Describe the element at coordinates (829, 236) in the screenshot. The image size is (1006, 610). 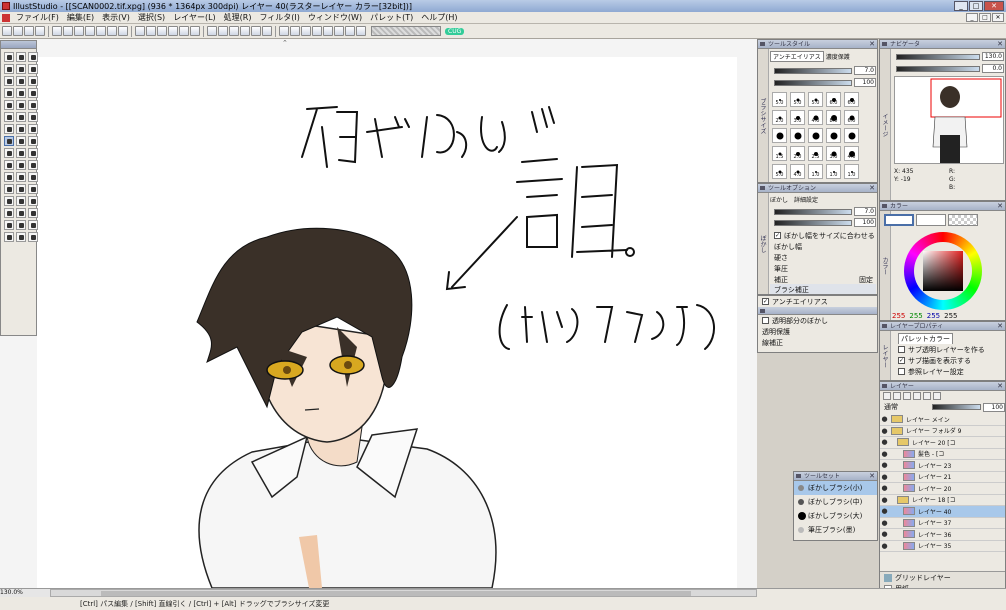
I see `blur-fit-size-option: ぼかし幅をサイズに合わせる` at that location.